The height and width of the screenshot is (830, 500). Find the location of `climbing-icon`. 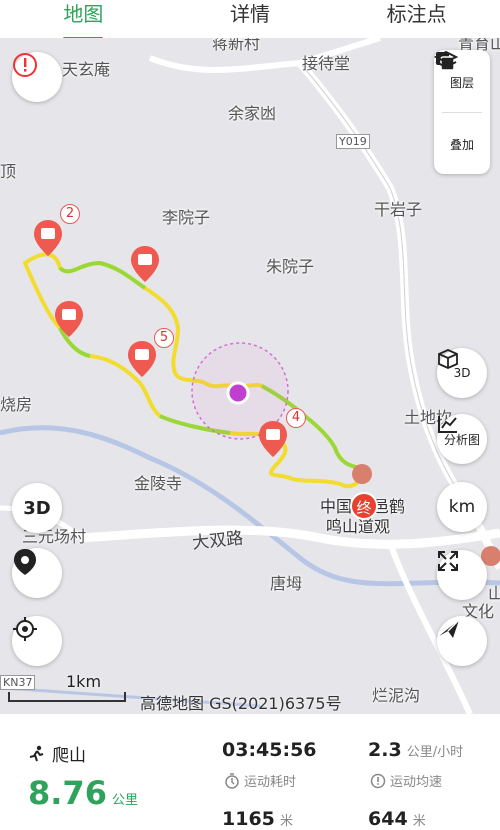

climbing-icon is located at coordinates (36, 753).